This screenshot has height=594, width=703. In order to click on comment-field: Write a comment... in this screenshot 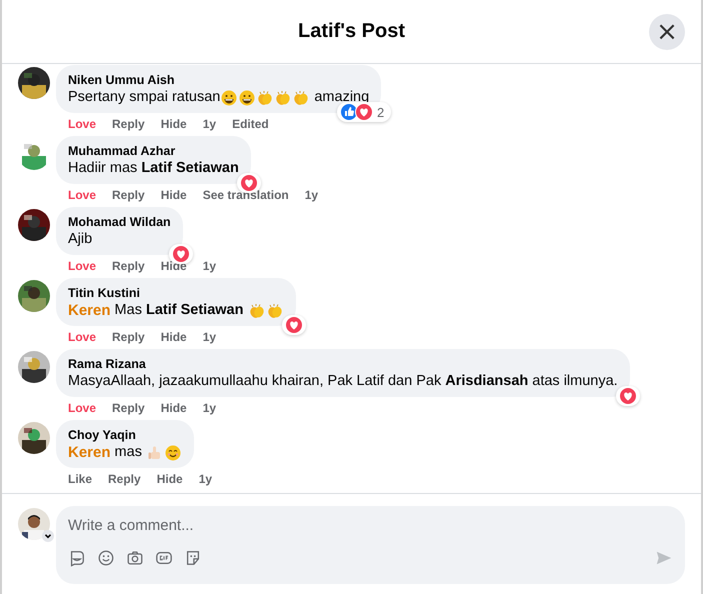, I will do `click(370, 525)`.